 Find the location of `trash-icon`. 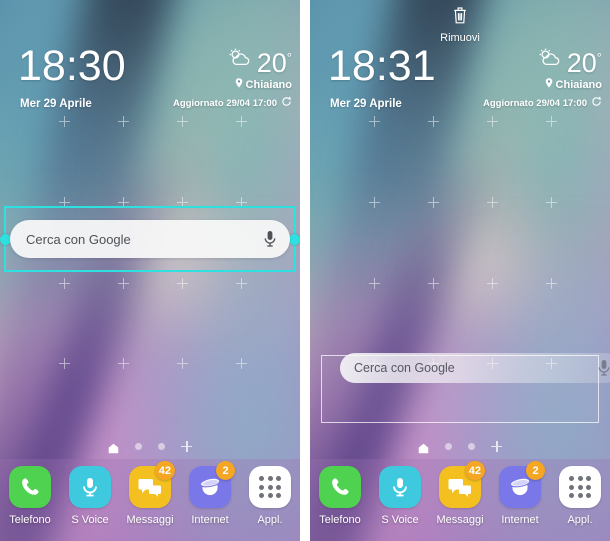

trash-icon is located at coordinates (460, 18).